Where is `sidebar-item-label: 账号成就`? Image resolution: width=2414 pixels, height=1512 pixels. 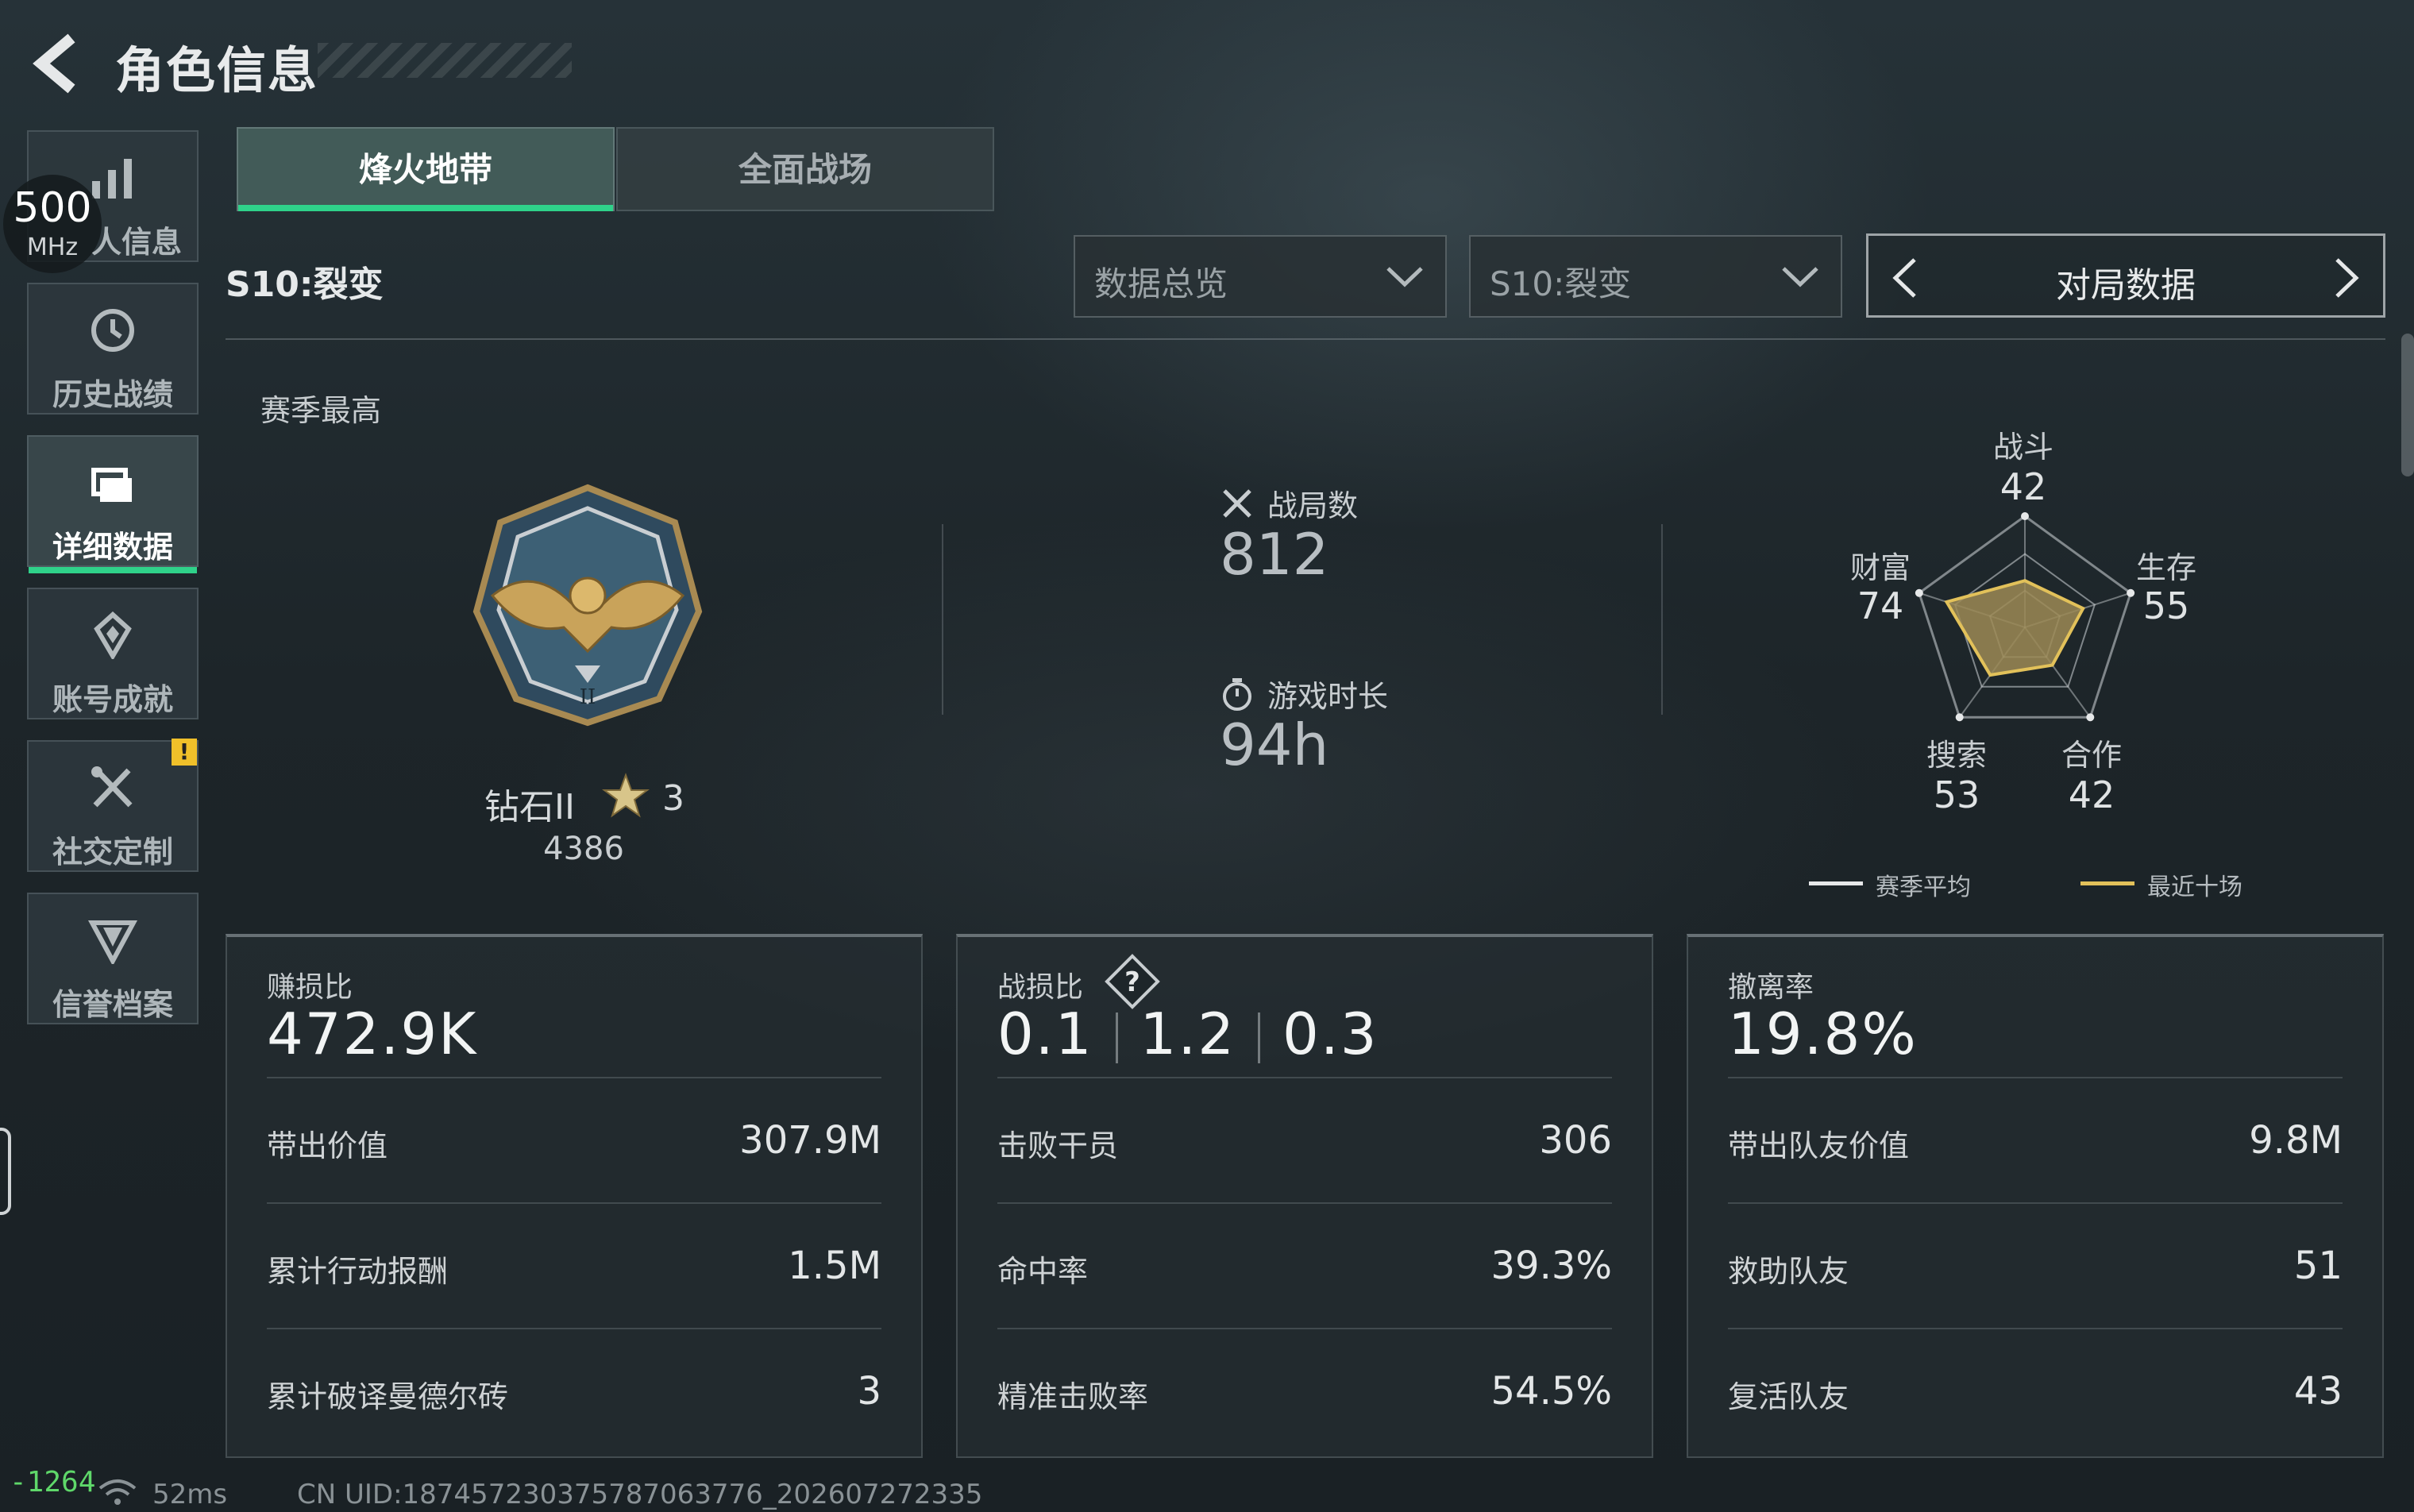 sidebar-item-label: 账号成就 is located at coordinates (112, 699).